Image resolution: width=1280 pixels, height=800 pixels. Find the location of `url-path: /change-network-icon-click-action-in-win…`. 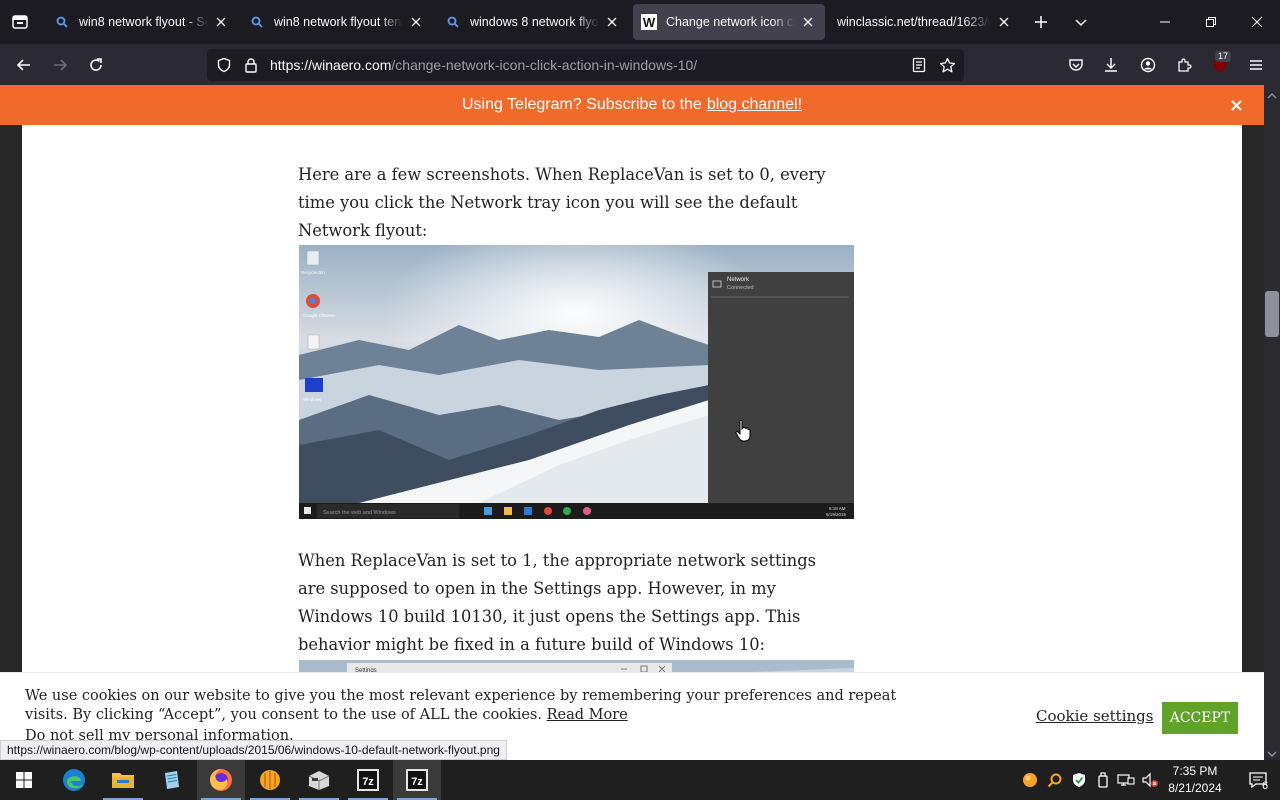

url-path: /change-network-icon-click-action-in-win… is located at coordinates (544, 65).